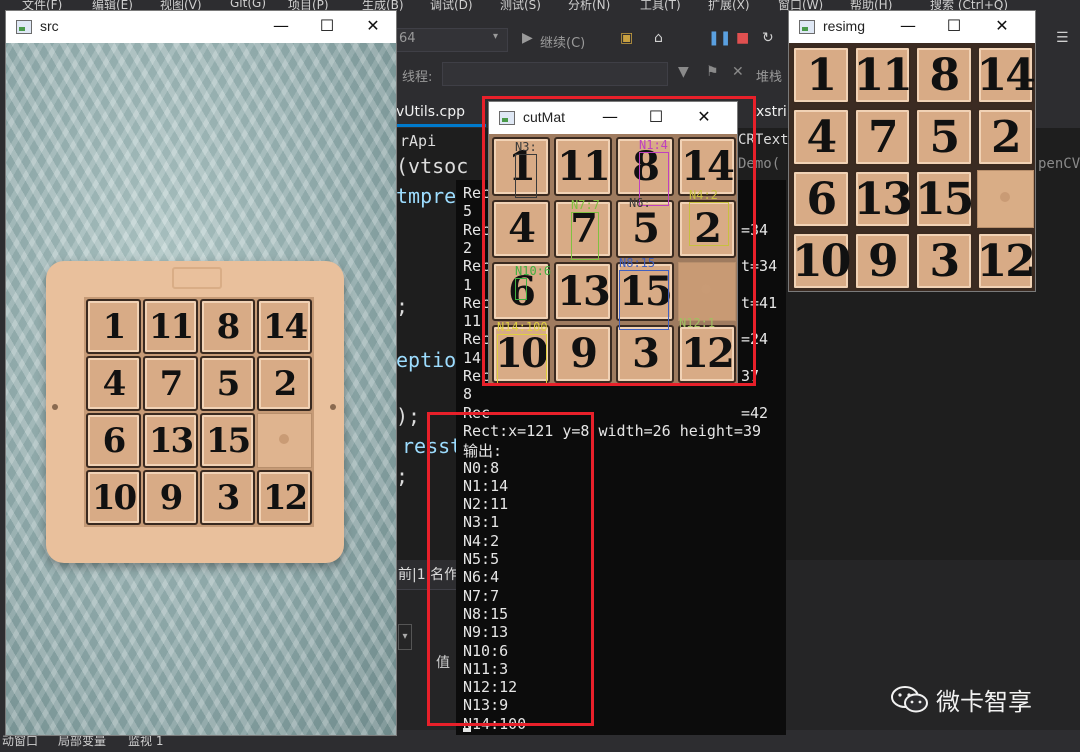  I want to click on nav-member-dropdown: rApi, so click(418, 141).